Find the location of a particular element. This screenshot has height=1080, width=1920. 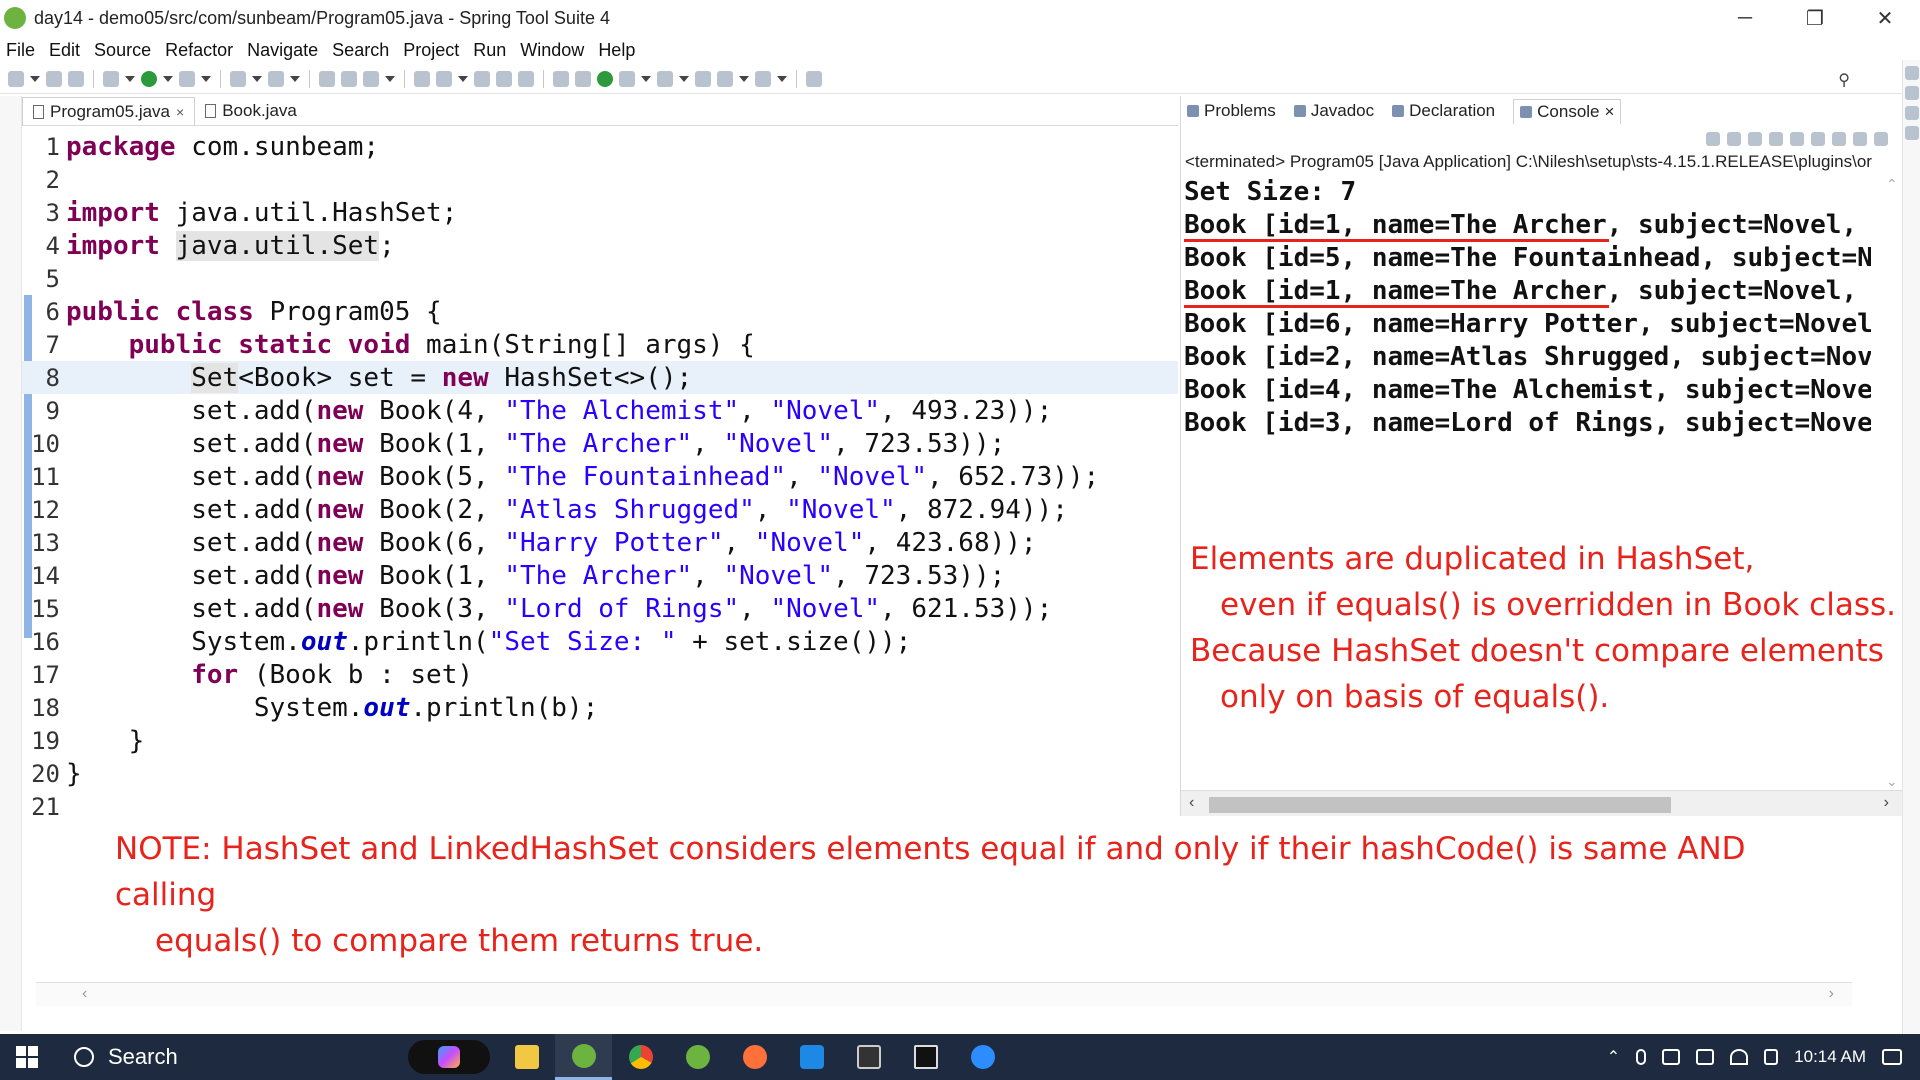

word-wrap-icon is located at coordinates (1797, 139).